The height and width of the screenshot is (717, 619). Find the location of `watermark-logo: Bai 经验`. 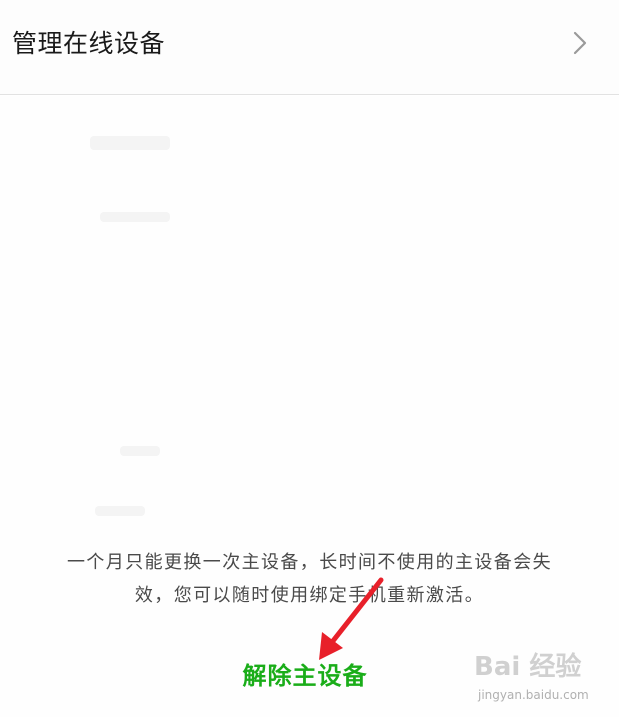

watermark-logo: Bai 经验 is located at coordinates (528, 667).